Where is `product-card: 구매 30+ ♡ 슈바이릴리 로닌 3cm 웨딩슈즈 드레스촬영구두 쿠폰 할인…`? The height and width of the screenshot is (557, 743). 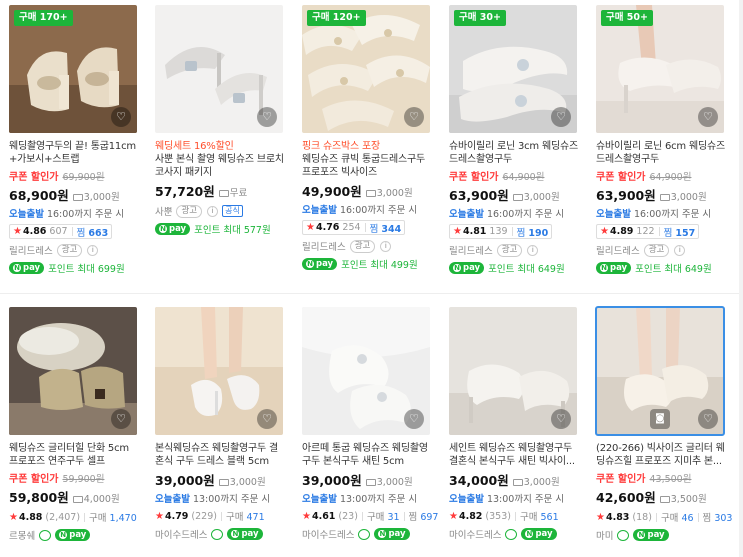 product-card: 구매 30+ ♡ 슈바이릴리 로닌 3cm 웨딩슈즈 드레스촬영구두 쿠폰 할인… is located at coordinates (514, 140).